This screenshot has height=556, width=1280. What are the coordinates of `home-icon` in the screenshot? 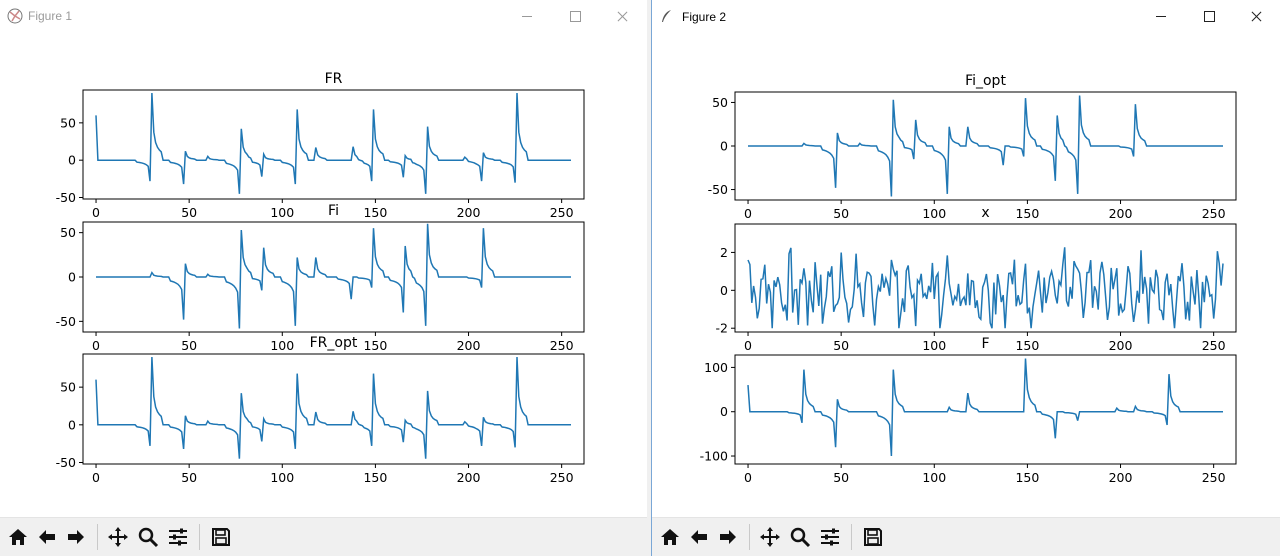 It's located at (18, 537).